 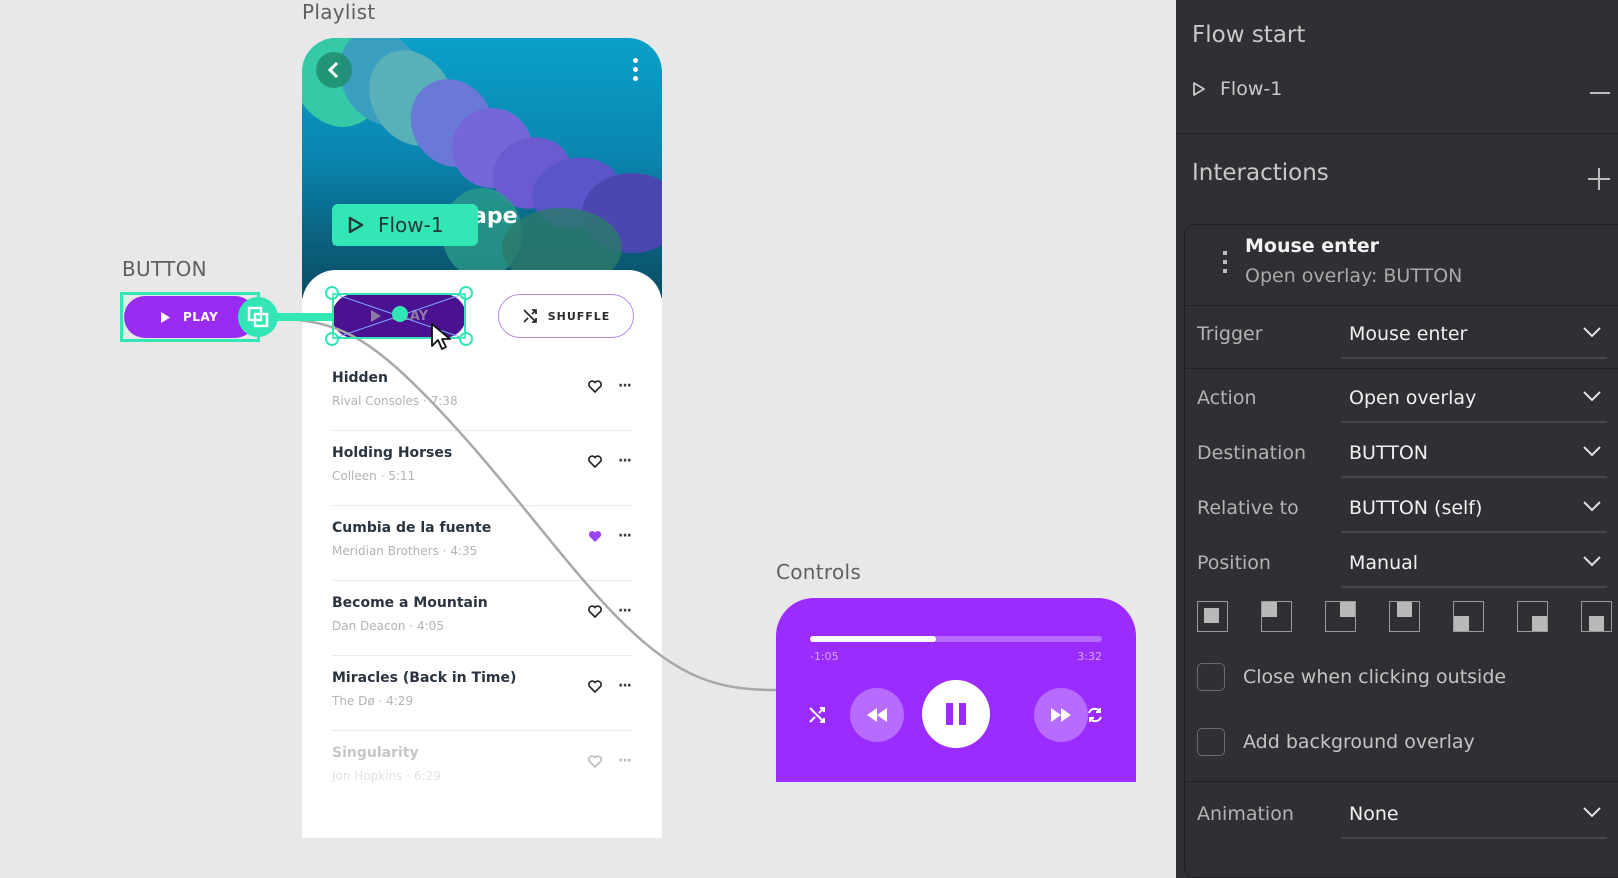 I want to click on action-select: Open overlay, so click(x=1474, y=401).